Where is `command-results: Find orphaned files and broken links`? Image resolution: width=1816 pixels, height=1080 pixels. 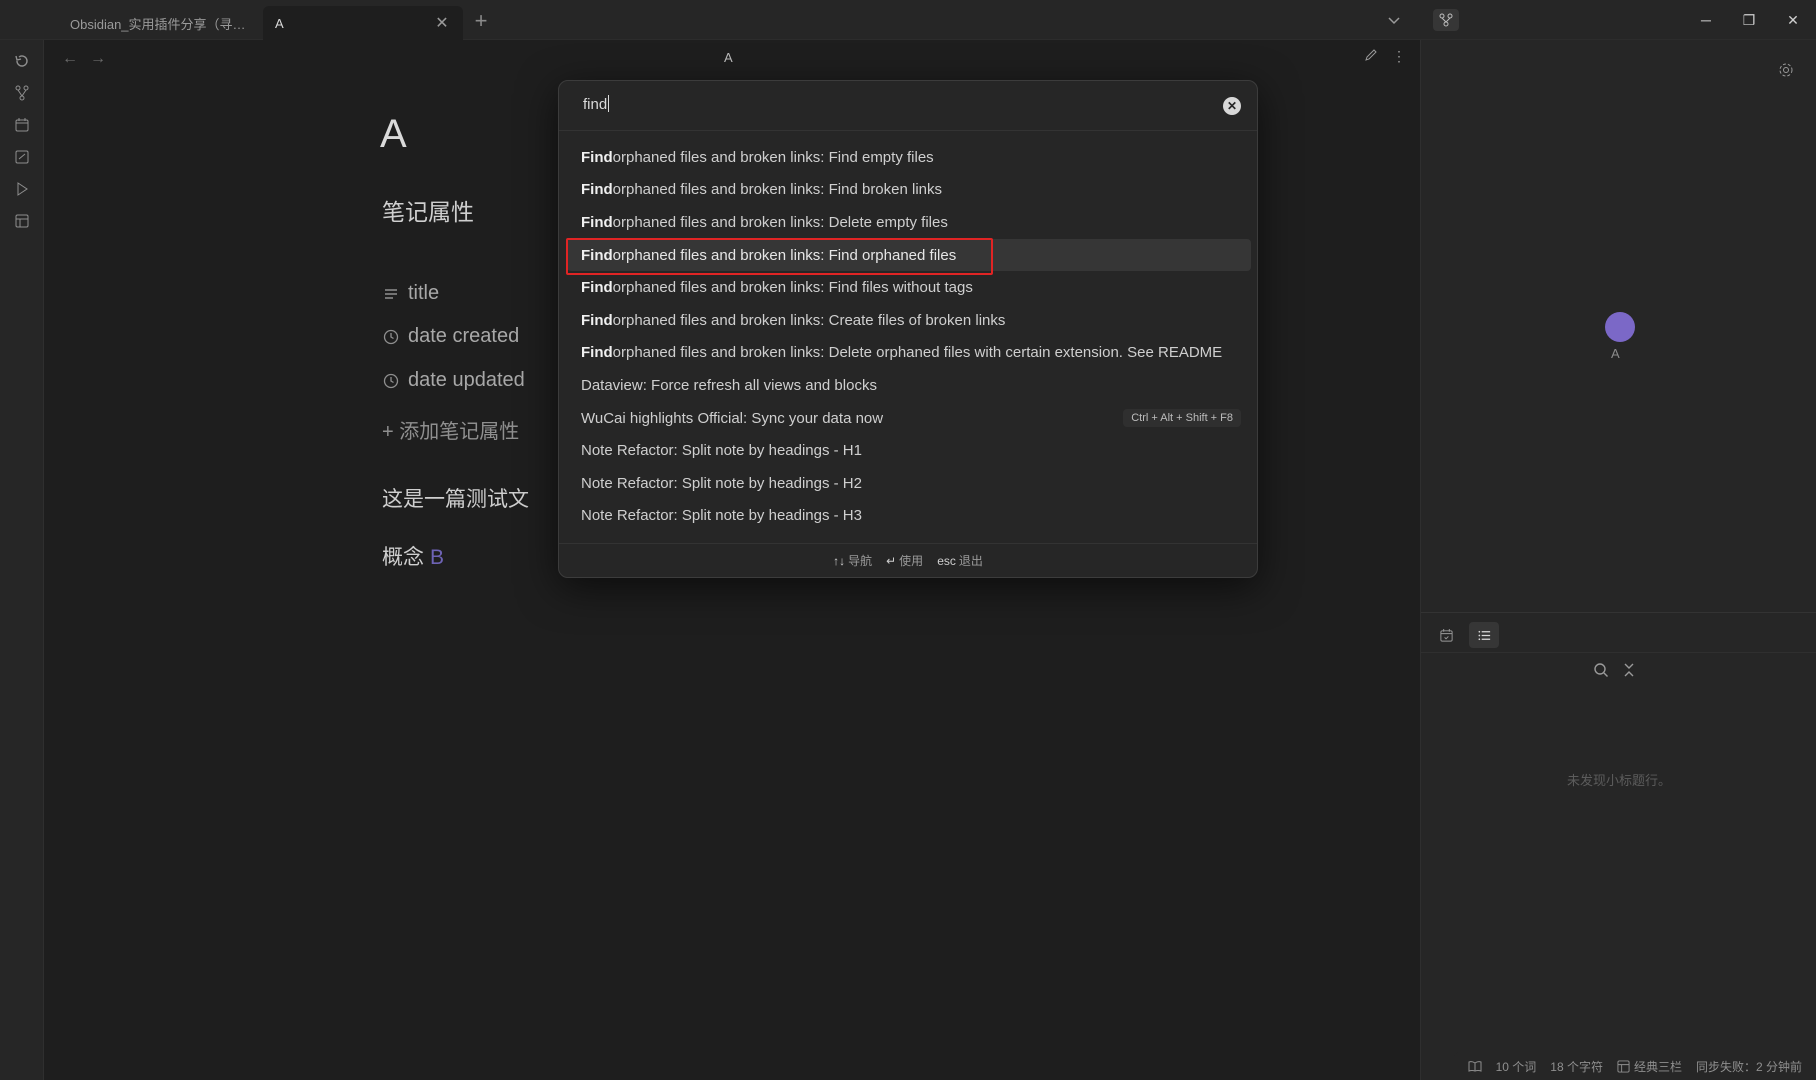 command-results: Find orphaned files and broken links is located at coordinates (909, 336).